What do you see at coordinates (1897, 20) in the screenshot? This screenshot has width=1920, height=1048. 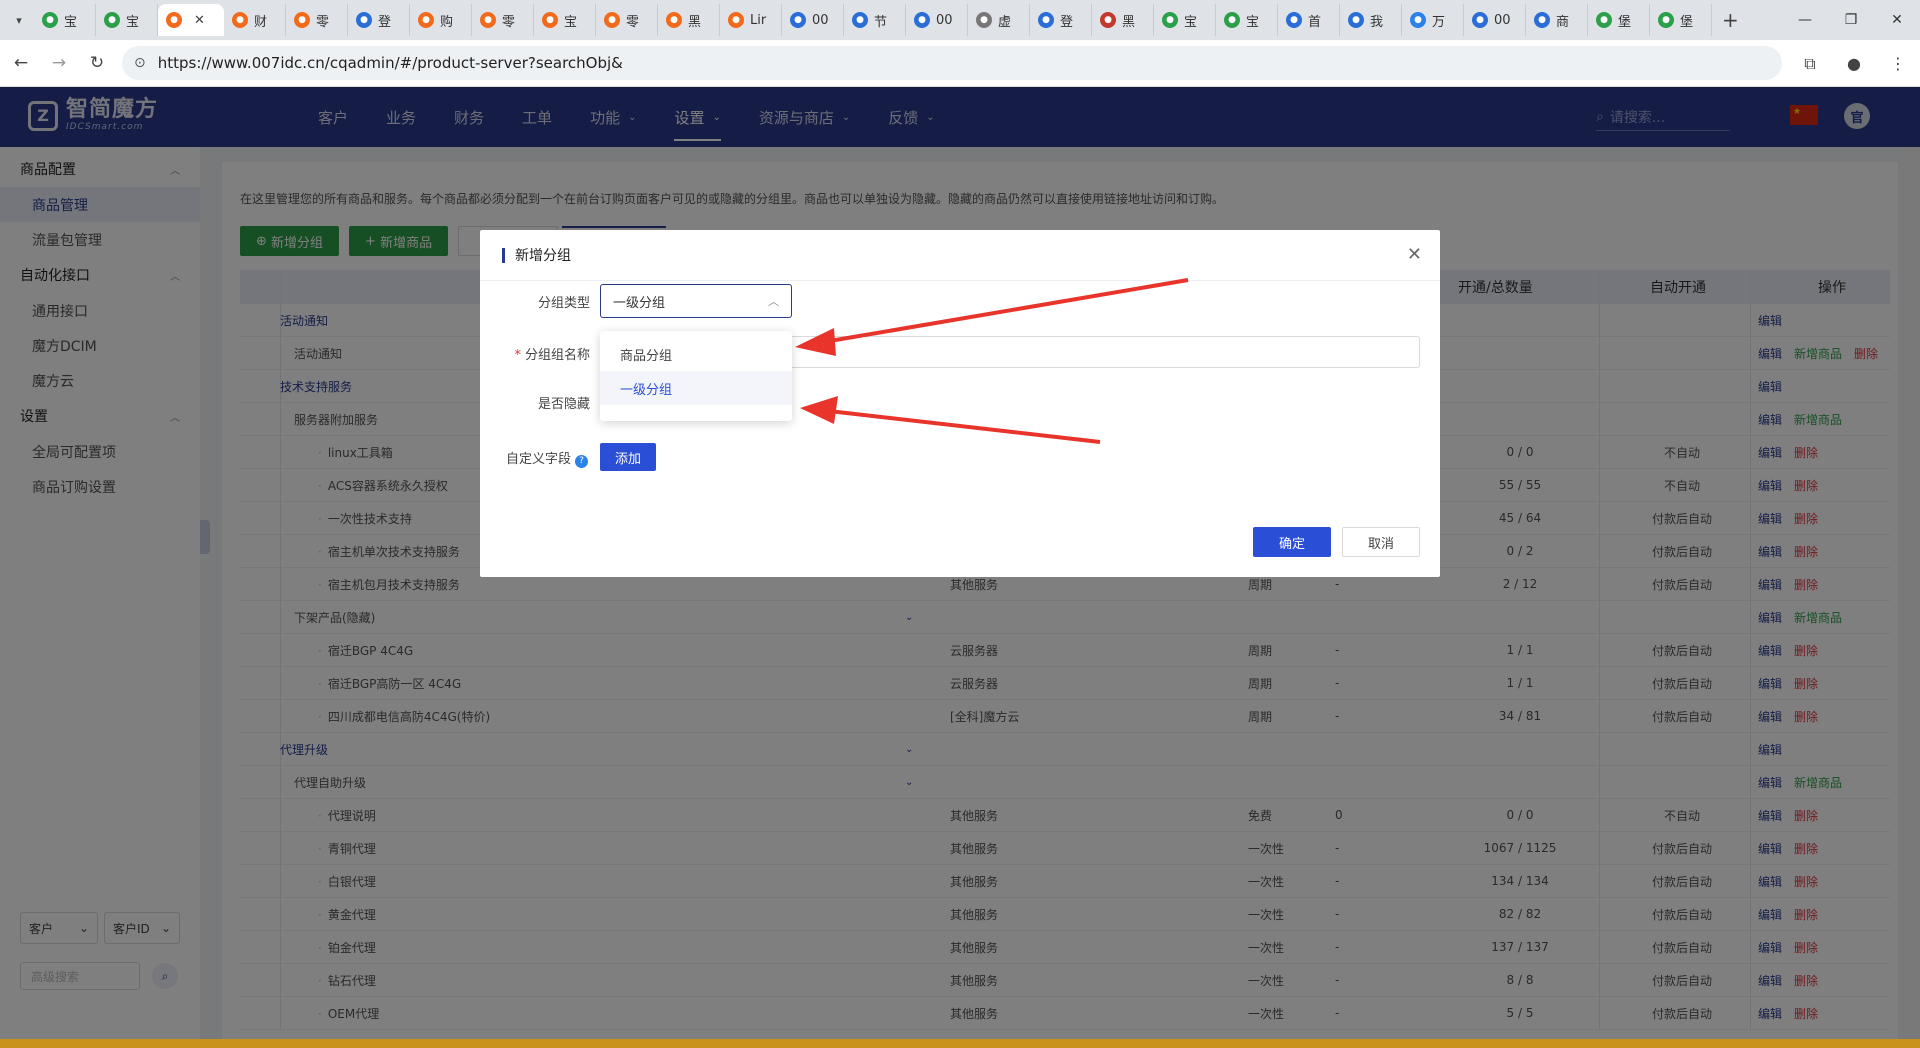 I see `close-window-icon: ✕` at bounding box center [1897, 20].